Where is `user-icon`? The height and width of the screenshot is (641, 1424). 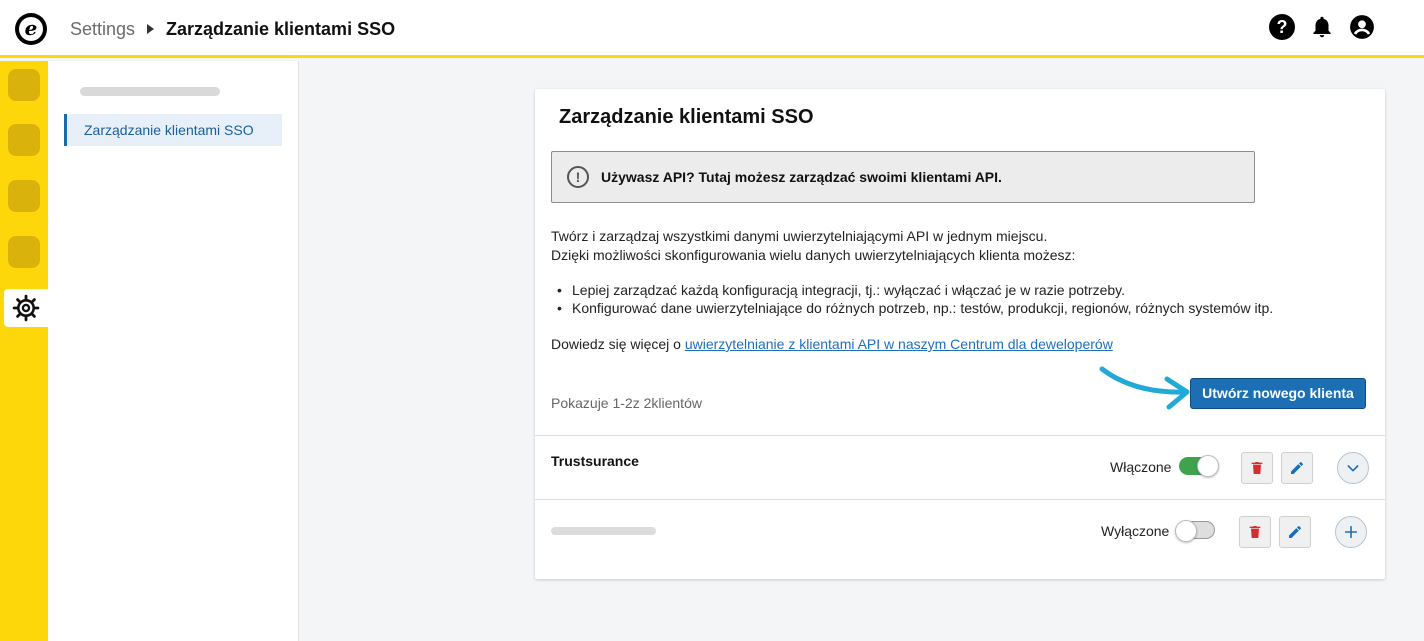
user-icon is located at coordinates (1362, 27).